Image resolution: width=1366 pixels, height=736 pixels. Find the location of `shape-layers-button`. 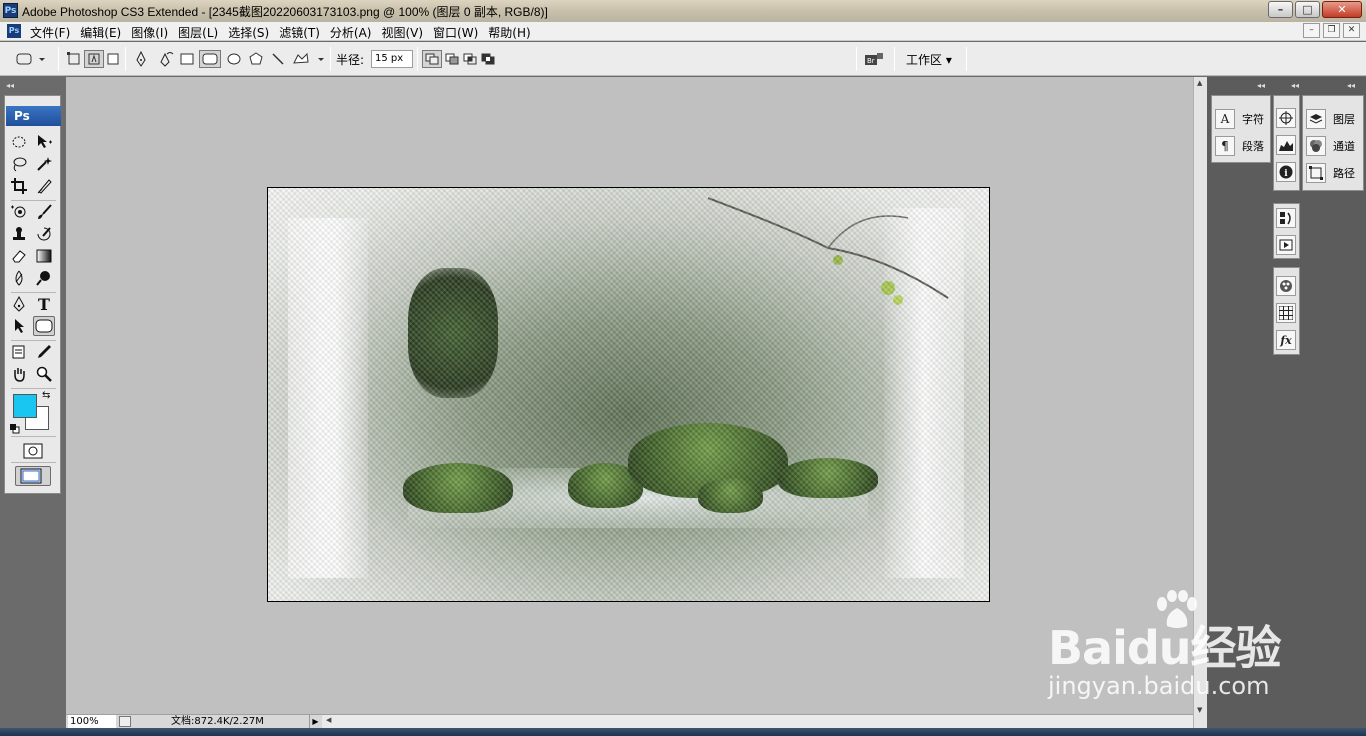

shape-layers-button is located at coordinates (74, 59).